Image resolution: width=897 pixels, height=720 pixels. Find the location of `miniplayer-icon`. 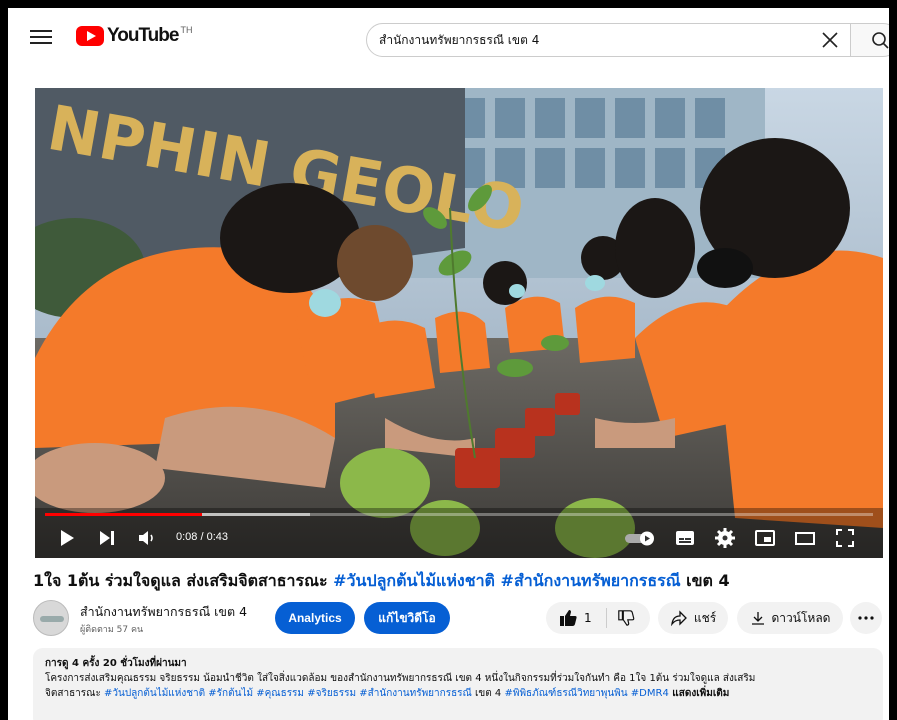

miniplayer-icon is located at coordinates (765, 538).